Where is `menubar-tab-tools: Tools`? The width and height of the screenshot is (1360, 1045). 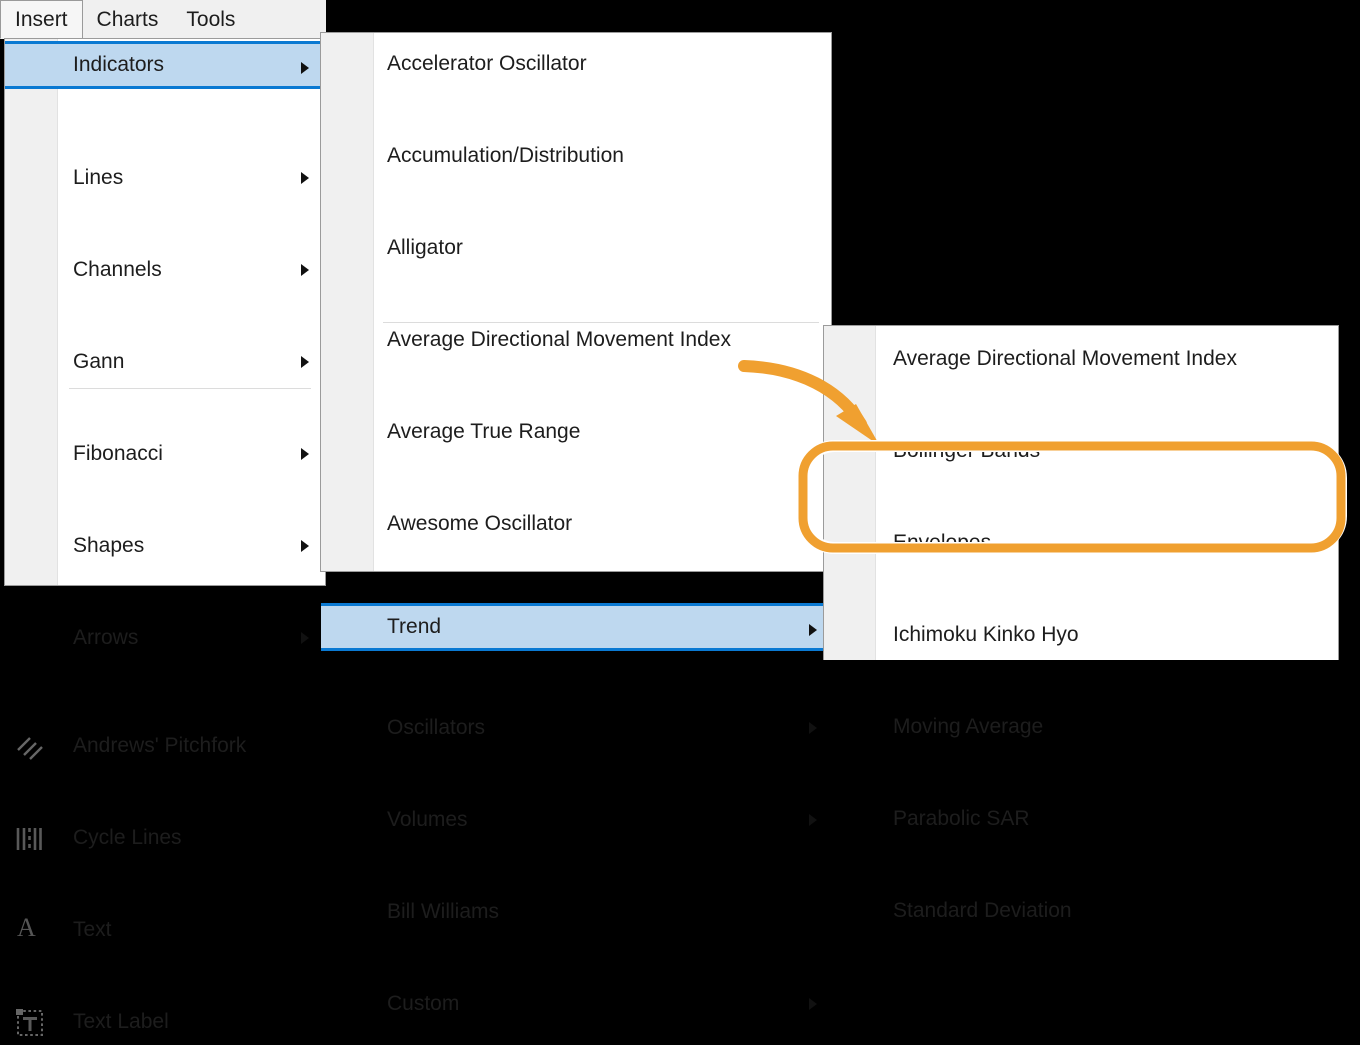
menubar-tab-tools: Tools is located at coordinates (210, 19).